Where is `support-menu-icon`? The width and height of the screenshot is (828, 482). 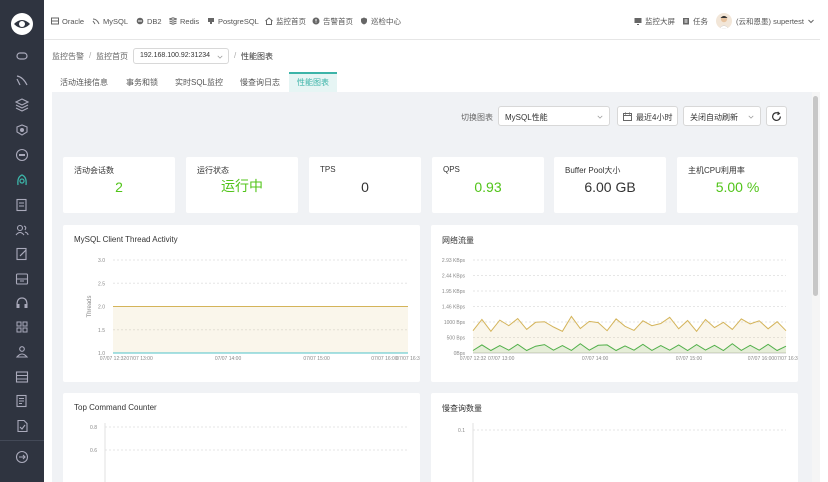 support-menu-icon is located at coordinates (22, 303).